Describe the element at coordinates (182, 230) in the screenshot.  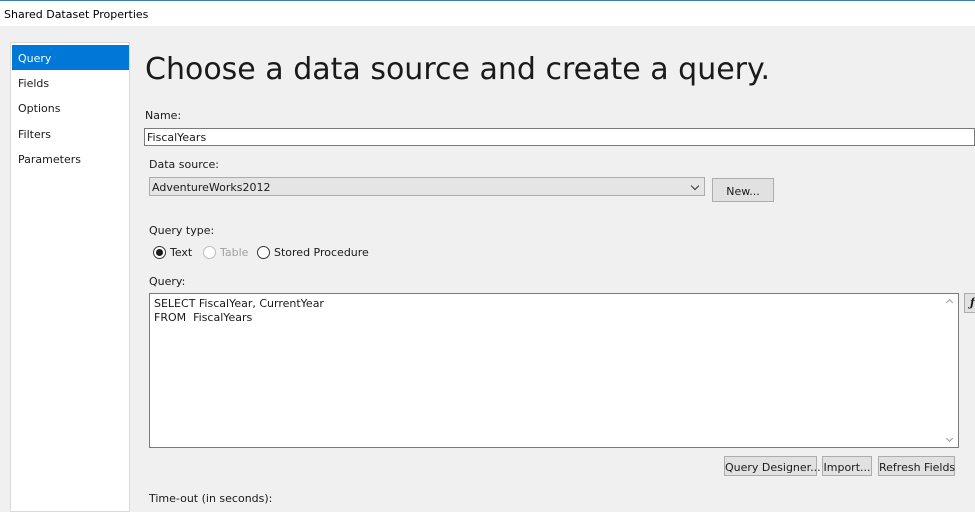
I see `query-type-label: Query type:` at that location.